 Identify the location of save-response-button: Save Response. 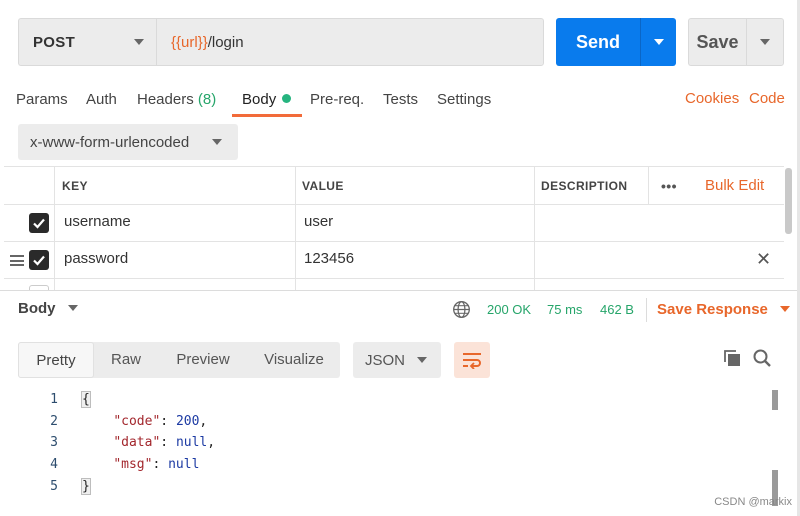
(724, 309).